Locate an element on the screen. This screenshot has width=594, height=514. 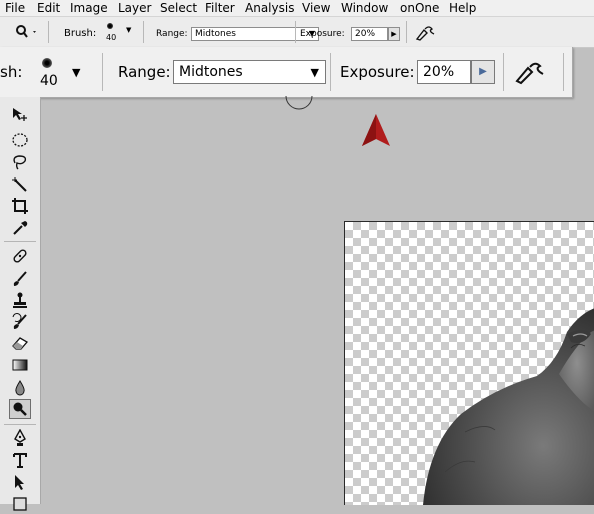
path-selection-tool-icon is located at coordinates (20, 482).